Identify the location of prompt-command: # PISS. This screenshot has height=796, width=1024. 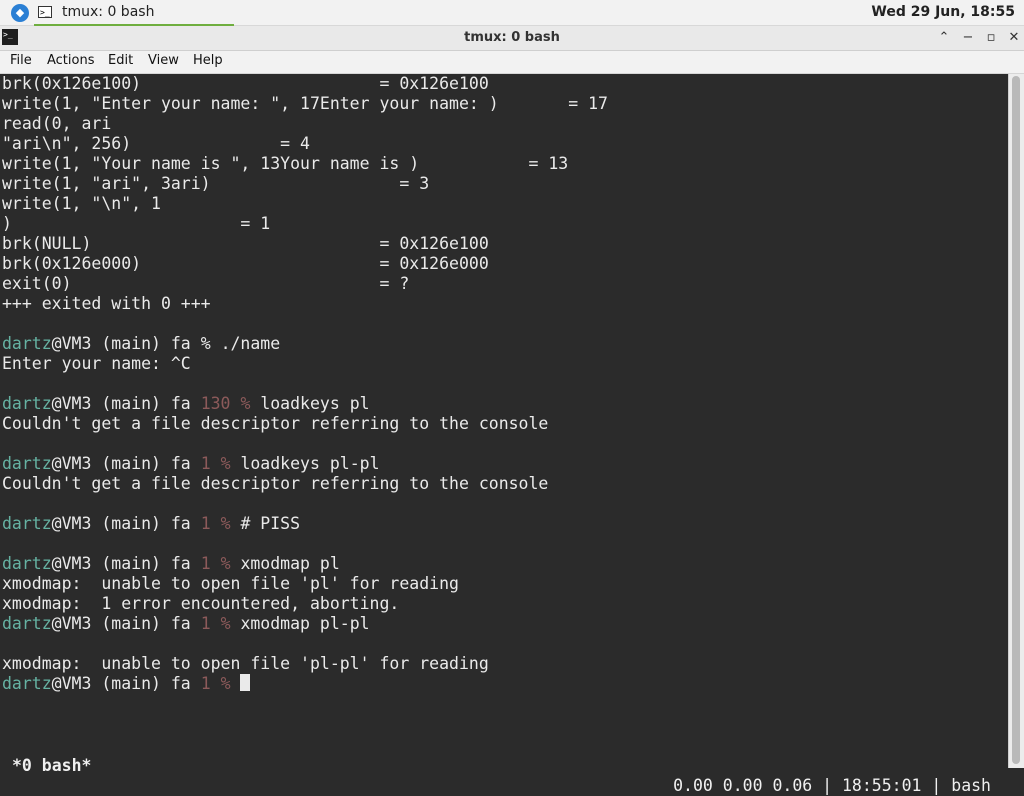
(270, 523).